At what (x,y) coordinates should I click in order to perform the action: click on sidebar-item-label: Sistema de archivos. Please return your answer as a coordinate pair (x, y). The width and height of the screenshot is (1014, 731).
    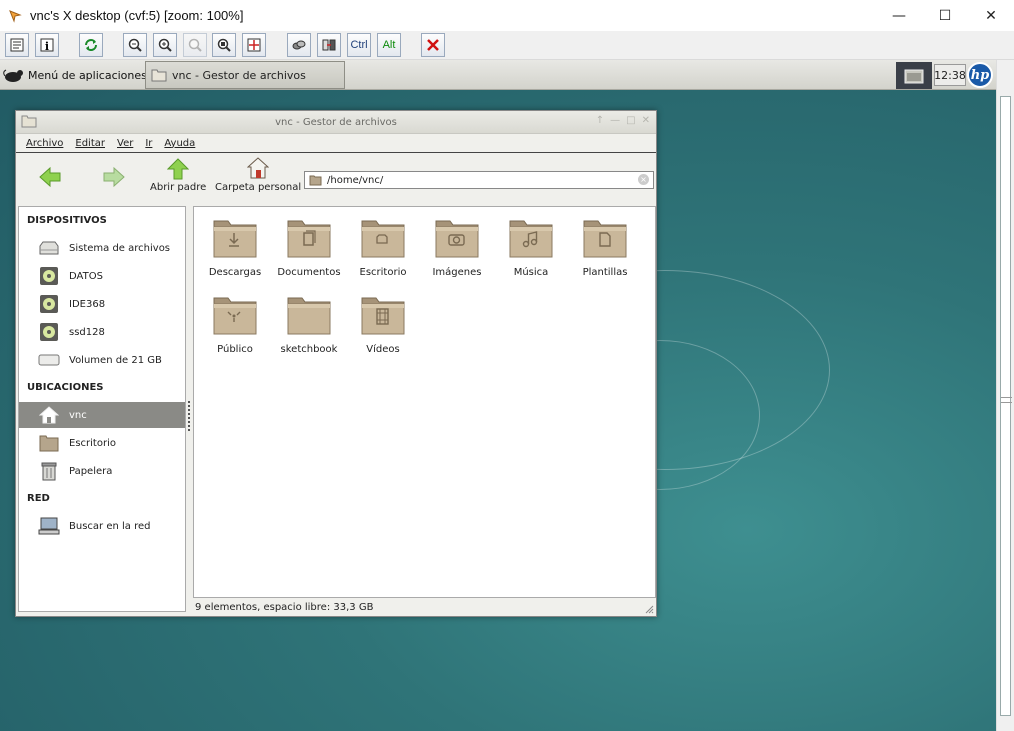
    Looking at the image, I should click on (120, 248).